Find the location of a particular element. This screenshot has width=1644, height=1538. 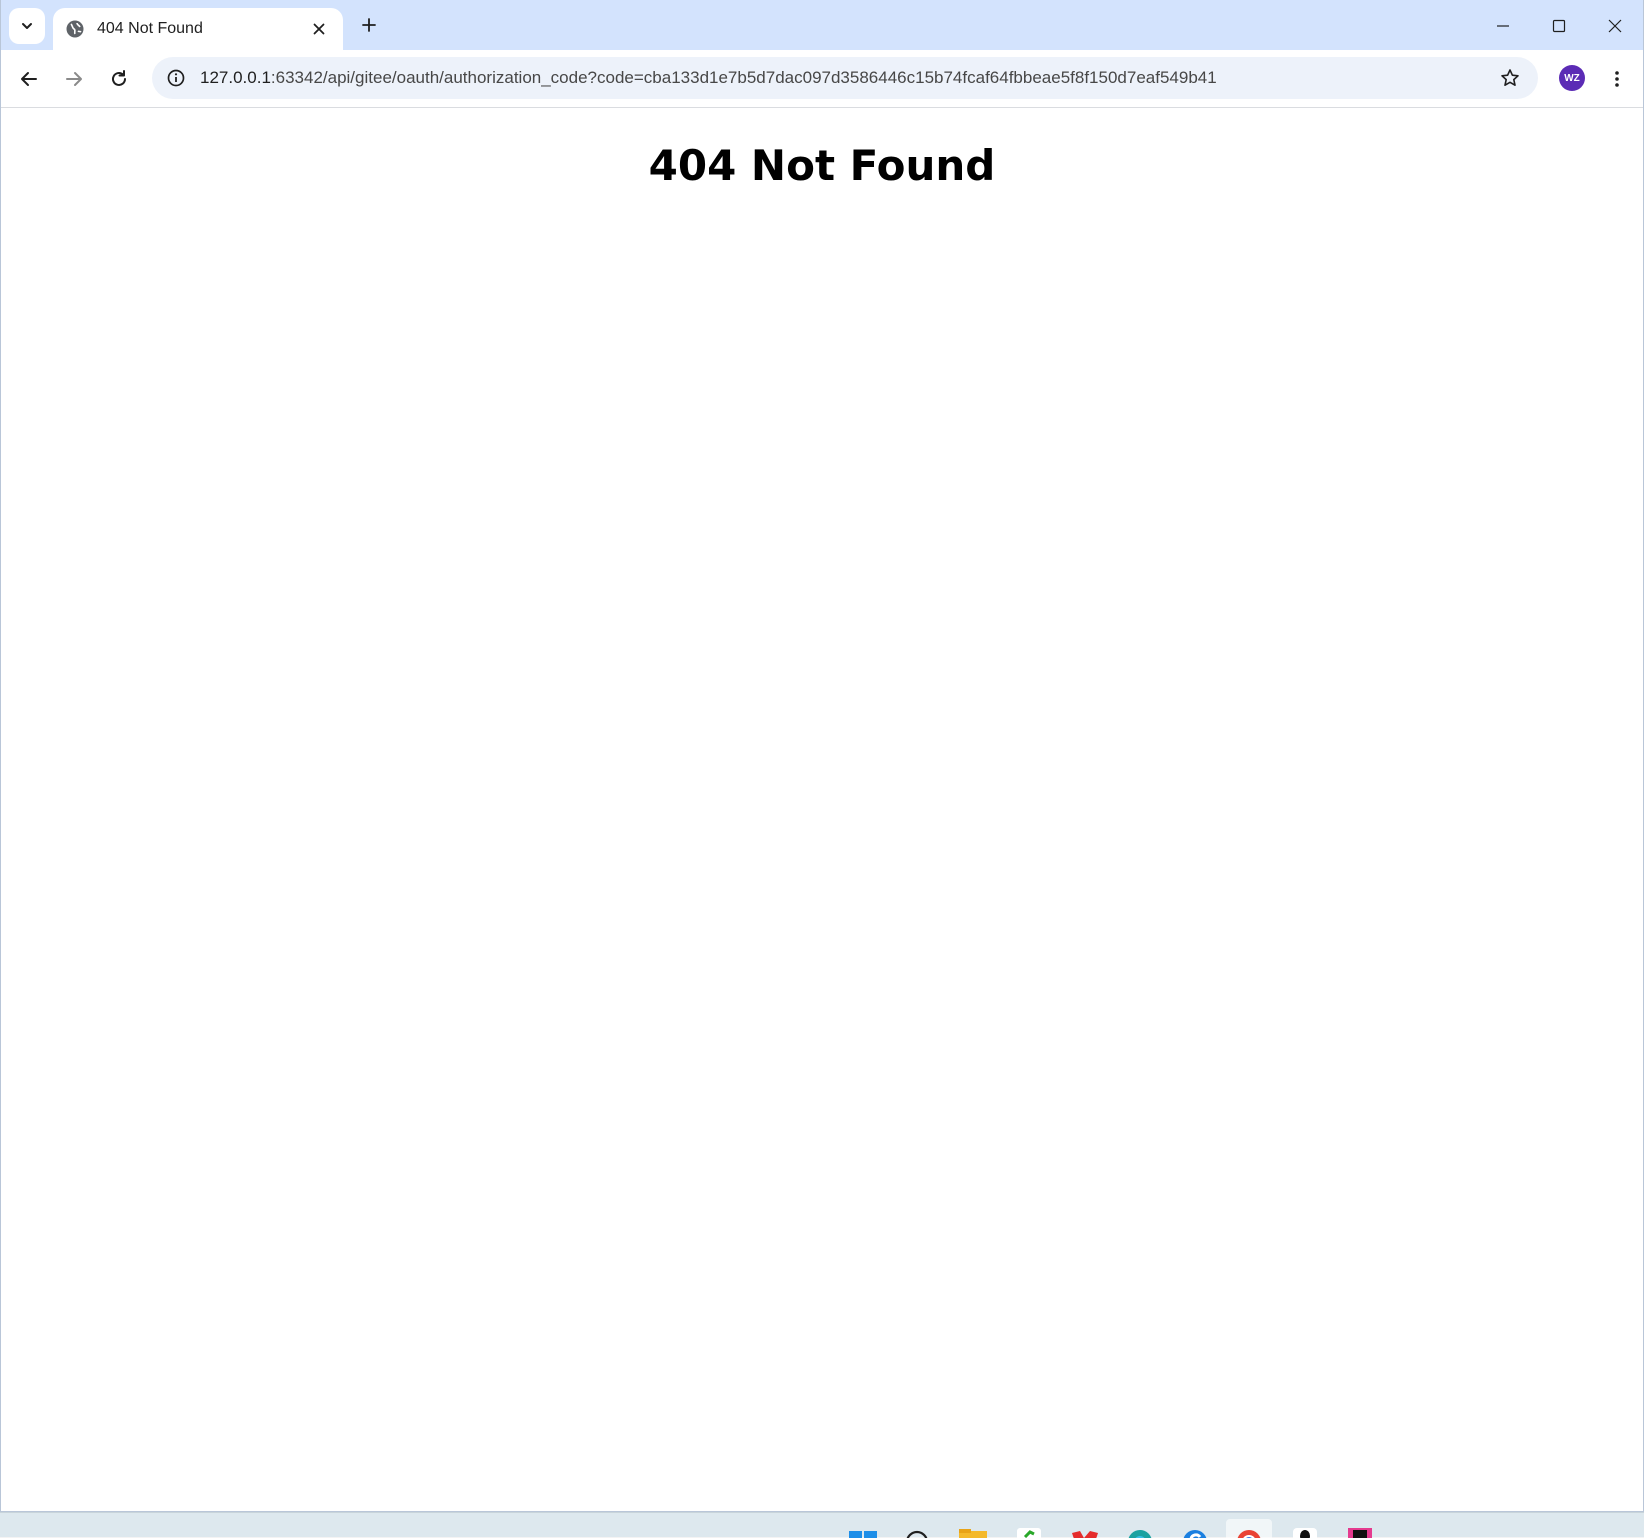

back-button is located at coordinates (29, 79).